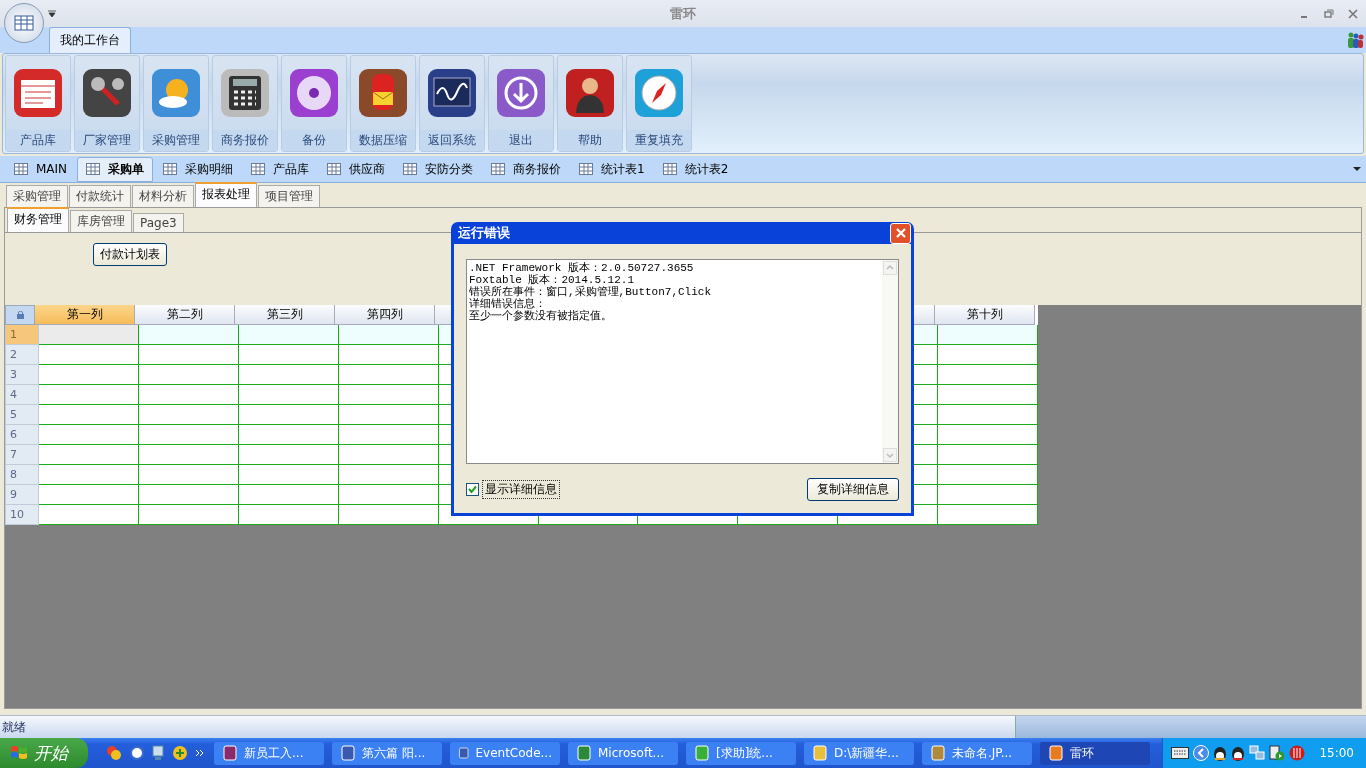  Describe the element at coordinates (85, 315) in the screenshot. I see `column-header: 第一列` at that location.